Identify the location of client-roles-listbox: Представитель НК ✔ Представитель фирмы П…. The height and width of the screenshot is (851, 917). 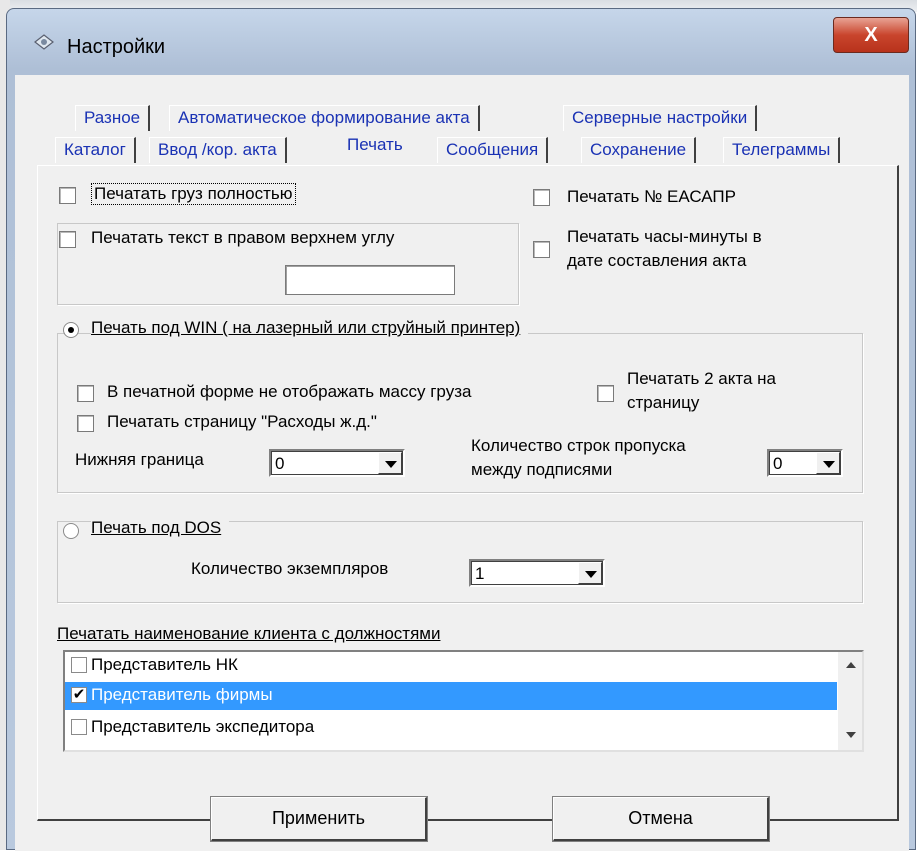
(463, 701).